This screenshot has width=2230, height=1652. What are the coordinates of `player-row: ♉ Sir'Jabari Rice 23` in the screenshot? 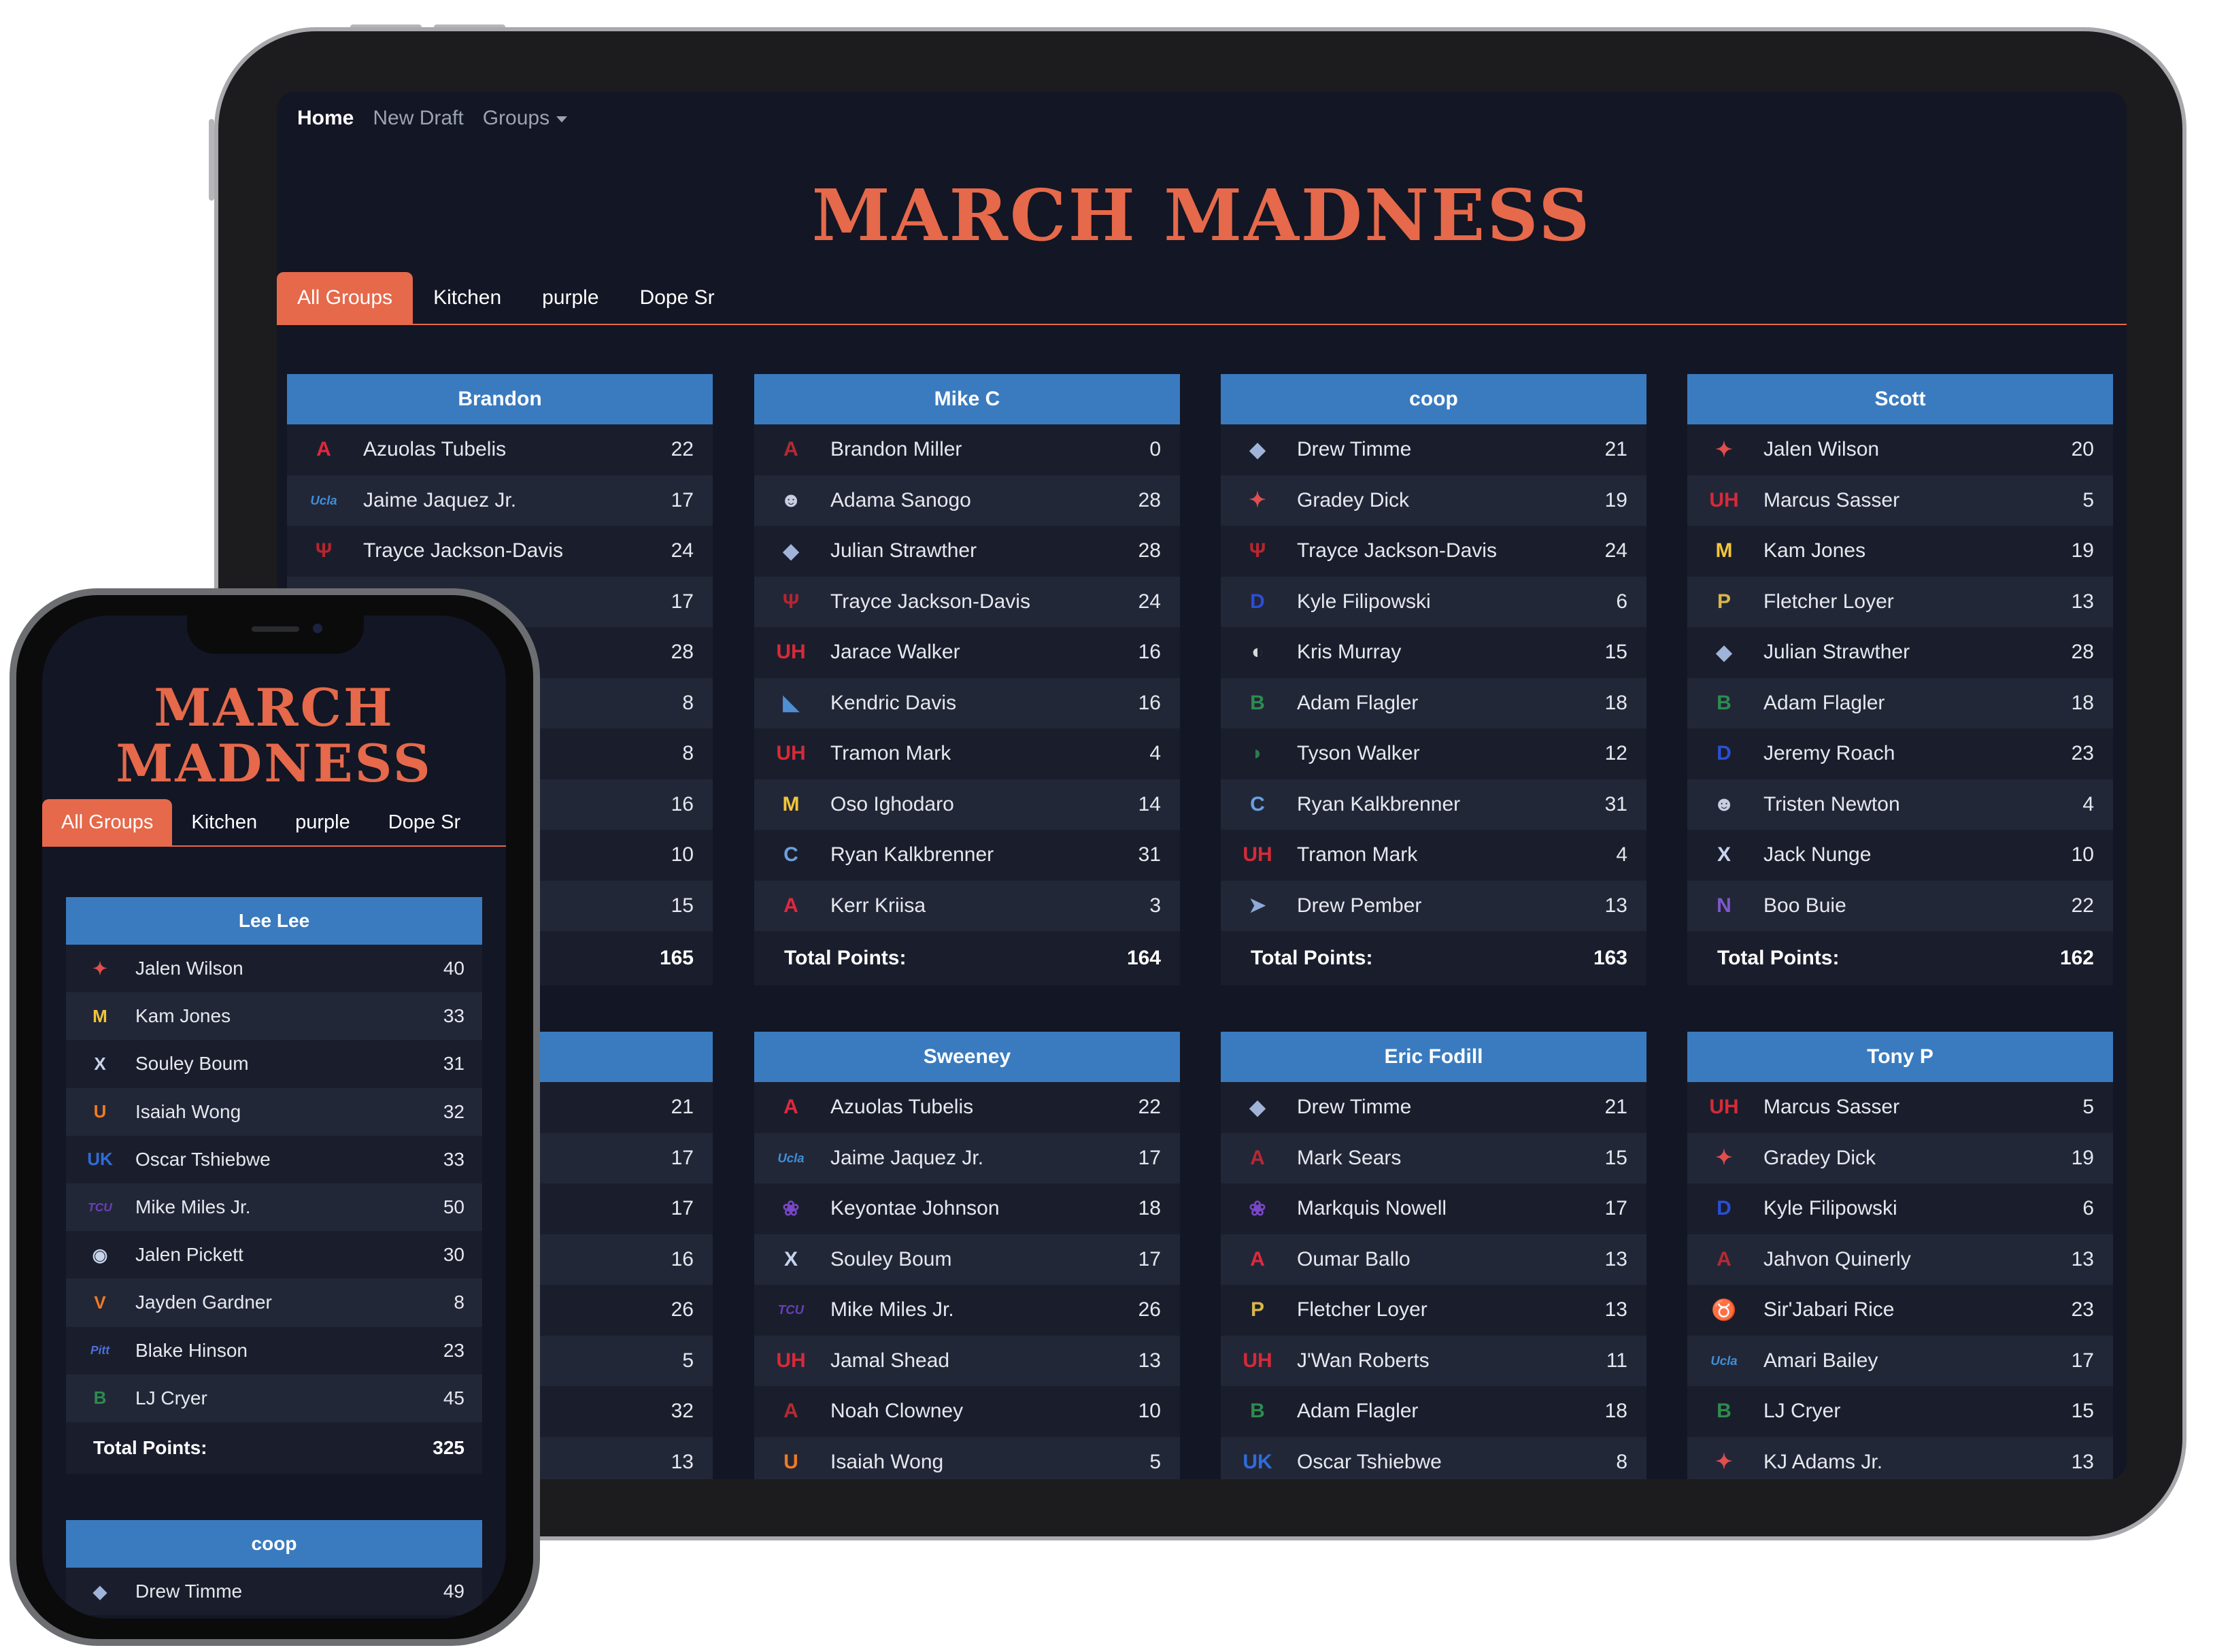 It's located at (1900, 1311).